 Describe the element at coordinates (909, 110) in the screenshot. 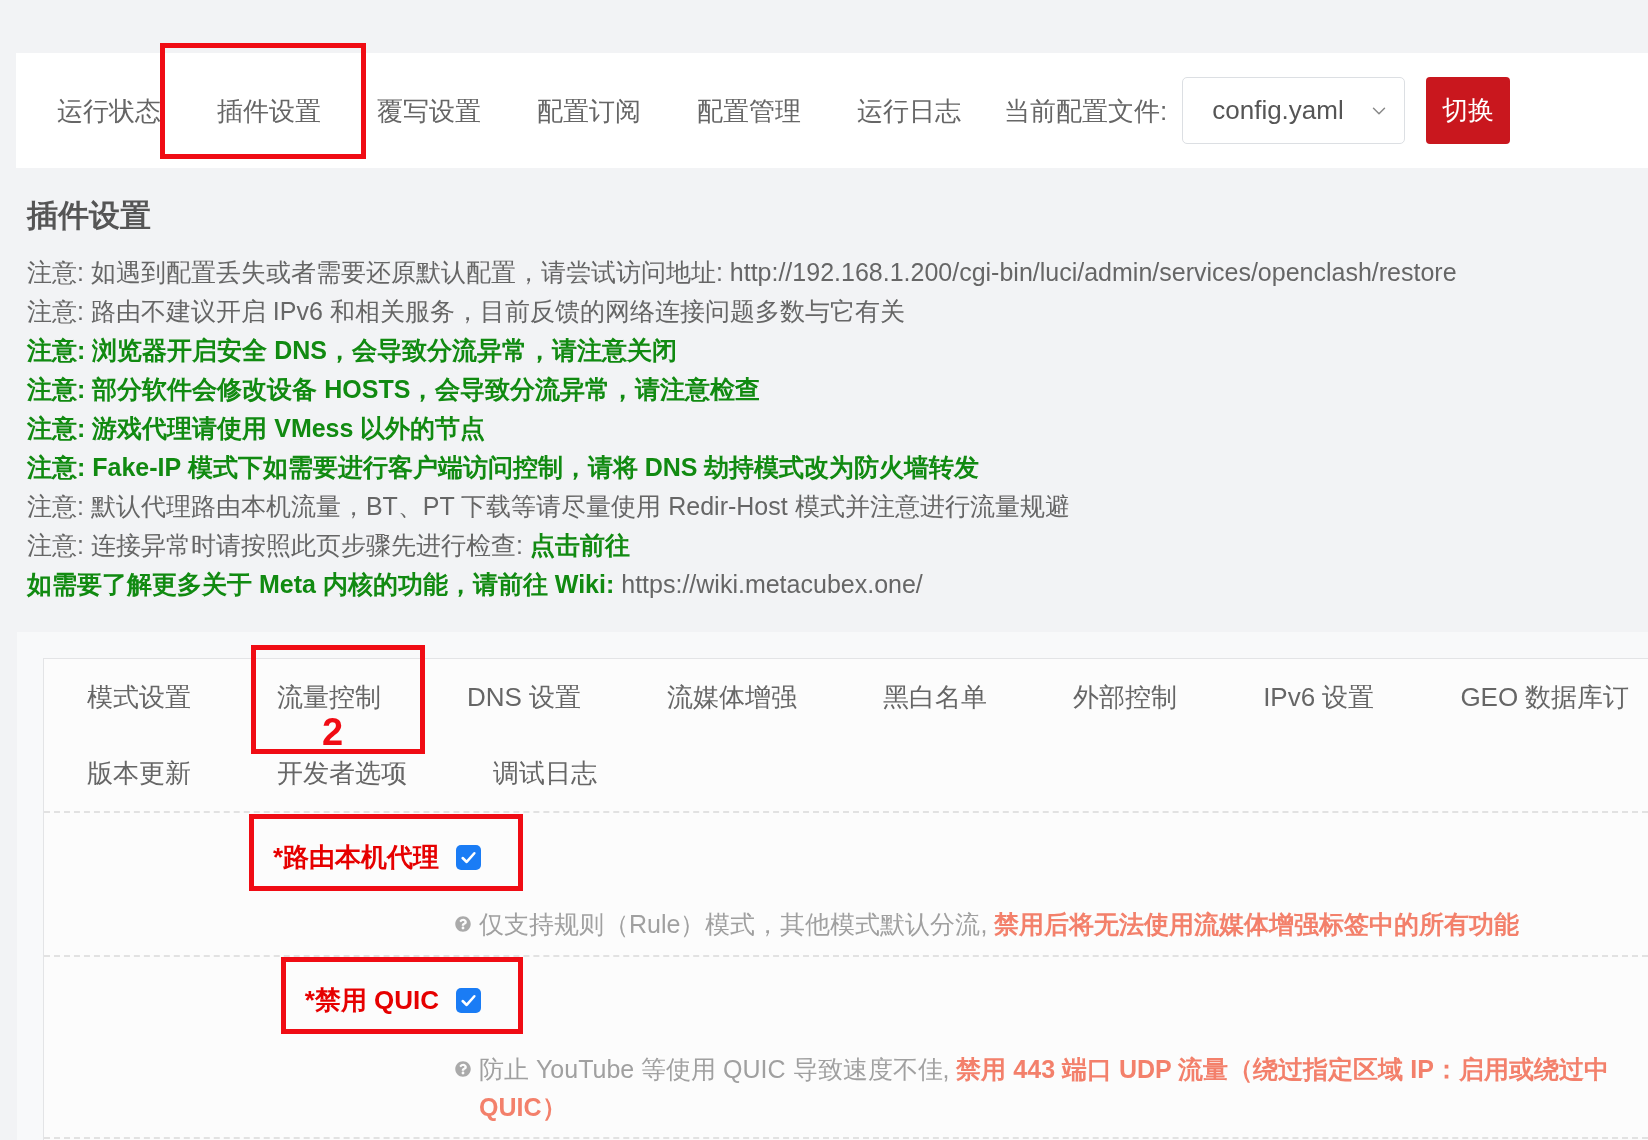

I see `nav-tab: 运行日志` at that location.